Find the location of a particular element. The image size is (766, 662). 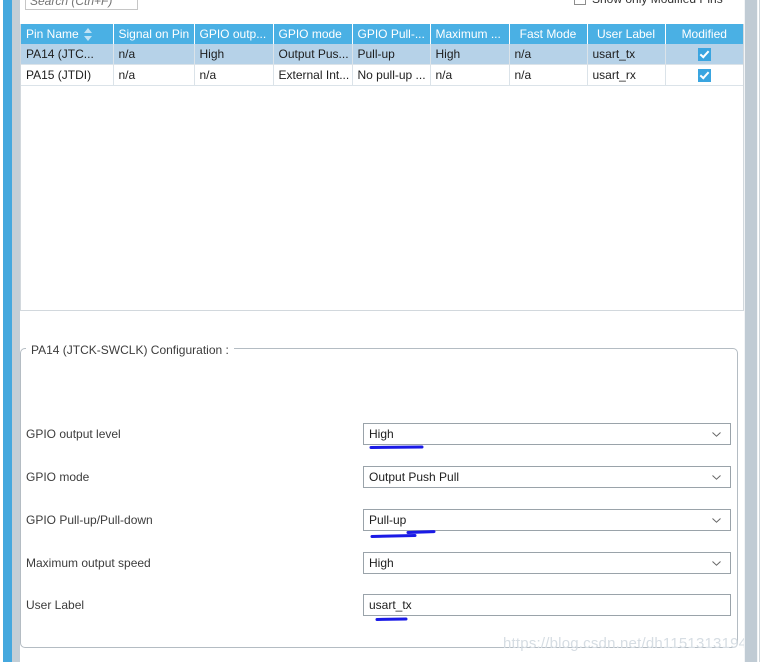

column-header-label: Signal on Pin is located at coordinates (154, 34).